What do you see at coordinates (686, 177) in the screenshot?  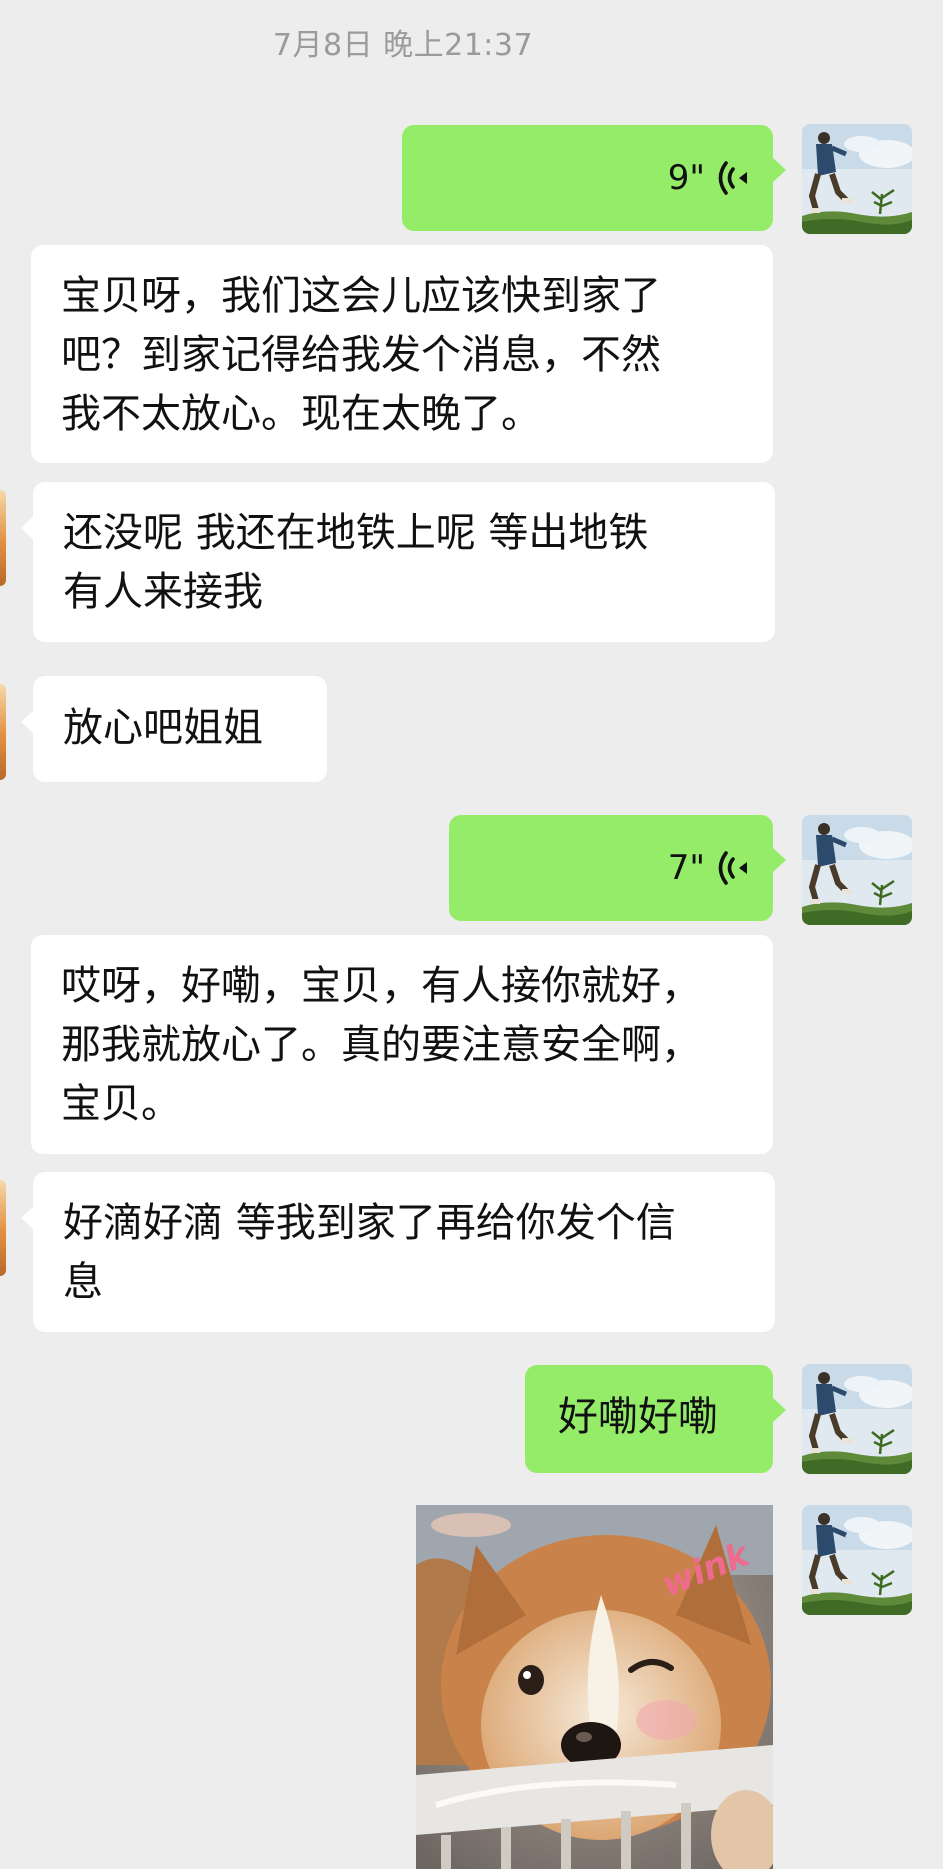 I see `voice-duration: 9"` at bounding box center [686, 177].